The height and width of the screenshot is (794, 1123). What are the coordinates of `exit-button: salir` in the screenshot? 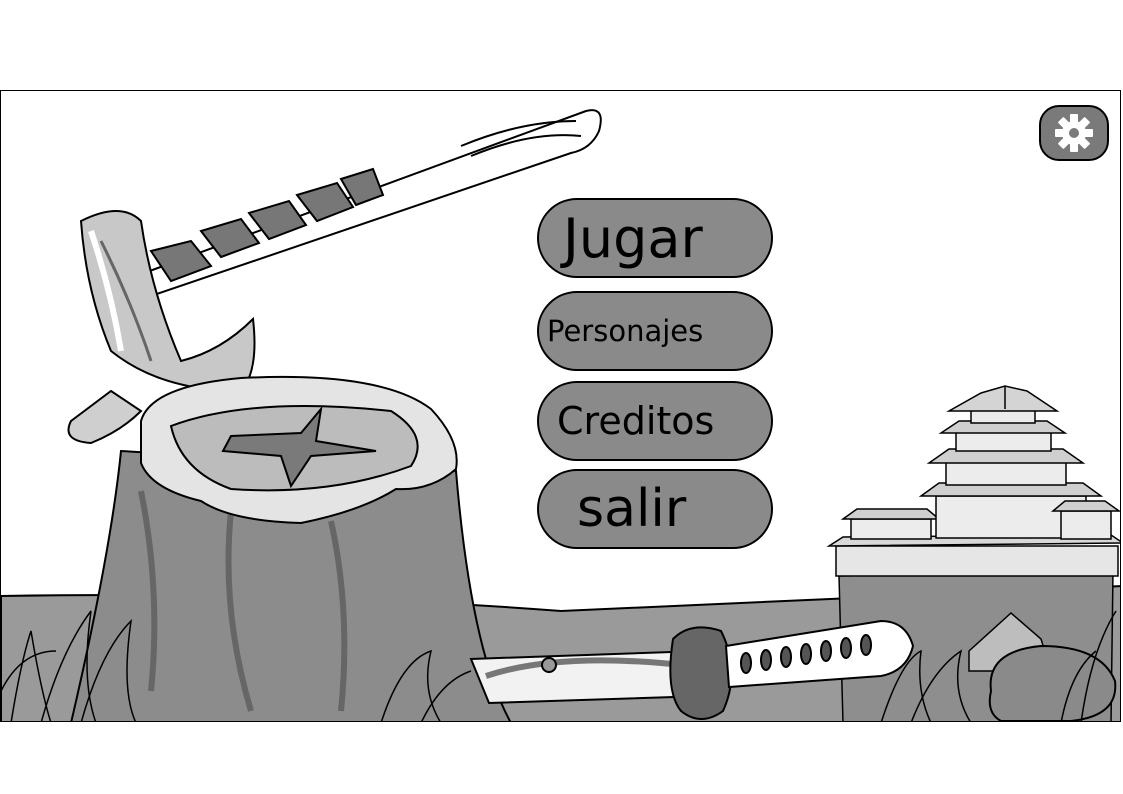 It's located at (655, 509).